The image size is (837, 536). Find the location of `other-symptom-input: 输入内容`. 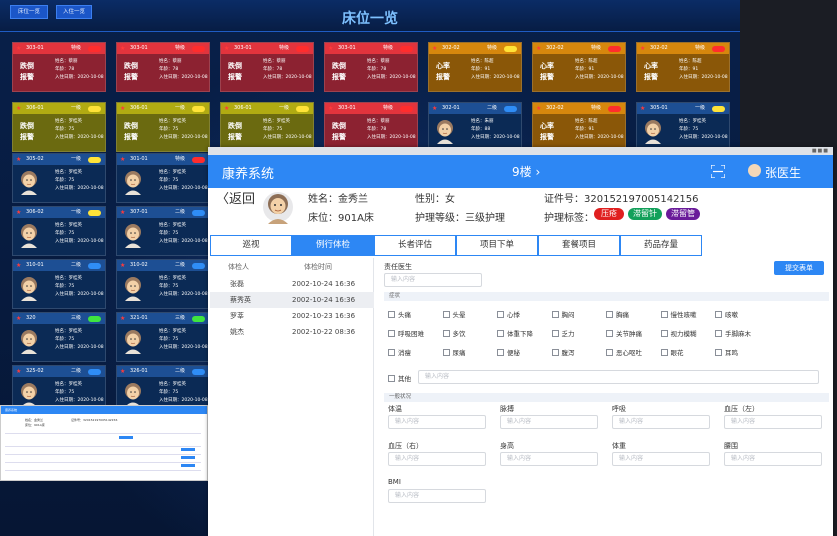

other-symptom-input: 输入内容 is located at coordinates (618, 377).